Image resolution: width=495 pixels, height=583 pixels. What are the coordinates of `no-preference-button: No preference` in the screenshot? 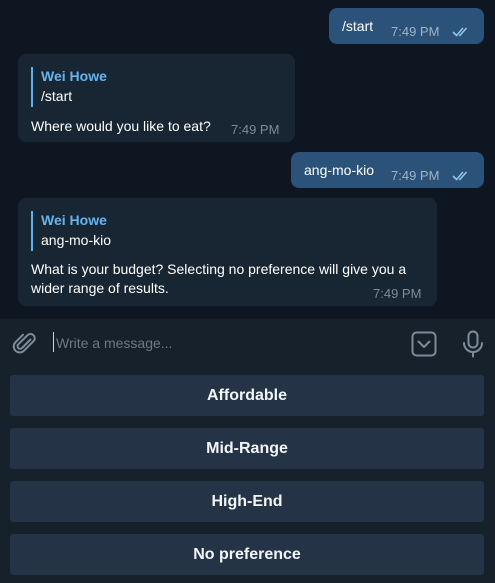 It's located at (247, 554).